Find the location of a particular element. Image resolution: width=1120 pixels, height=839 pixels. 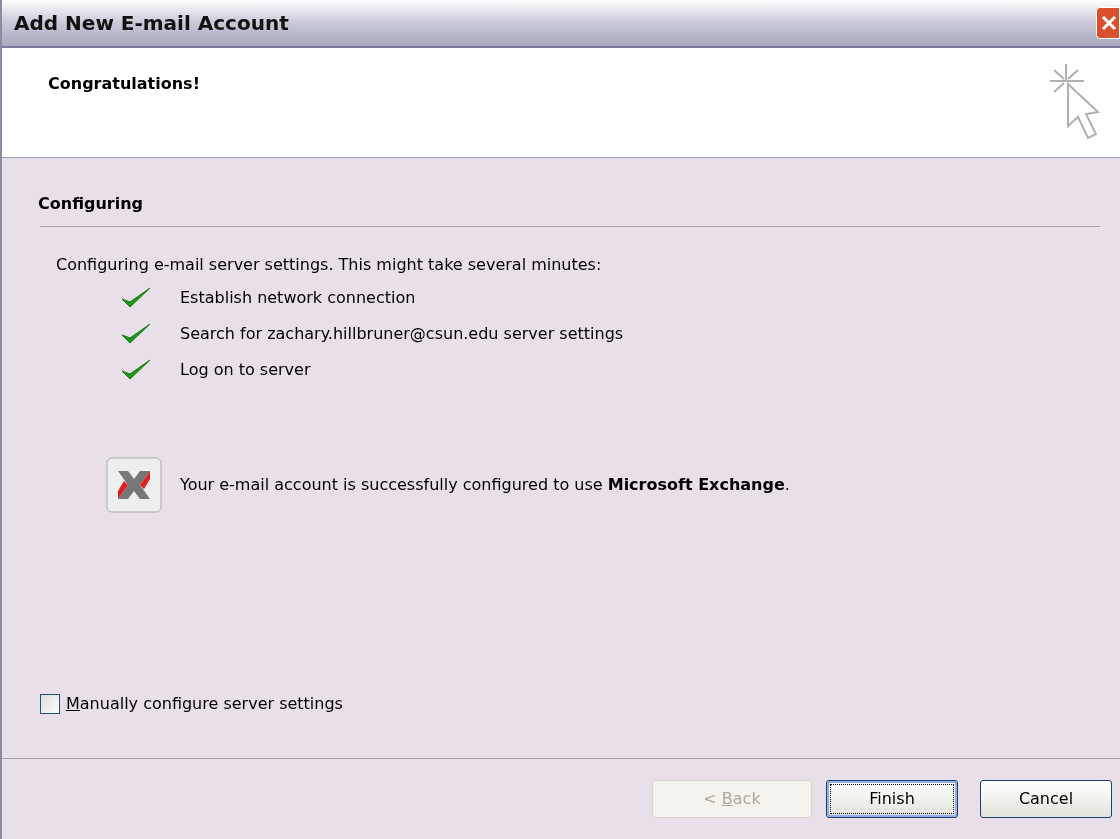

step-label: Search for zachary.hillbruner@csun.edu server settings is located at coordinates (402, 334).